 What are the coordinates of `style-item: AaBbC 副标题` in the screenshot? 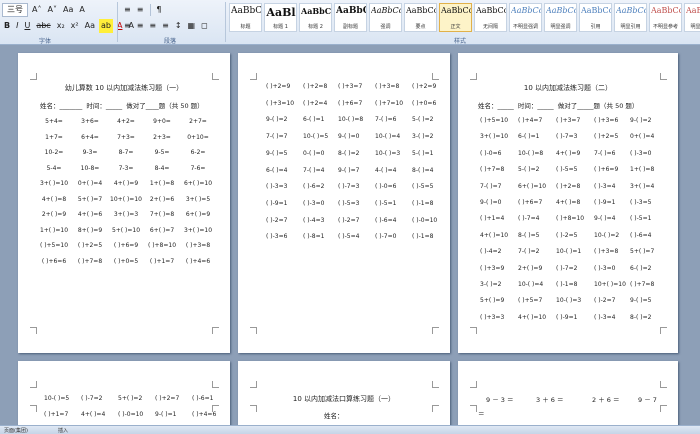 It's located at (350, 17).